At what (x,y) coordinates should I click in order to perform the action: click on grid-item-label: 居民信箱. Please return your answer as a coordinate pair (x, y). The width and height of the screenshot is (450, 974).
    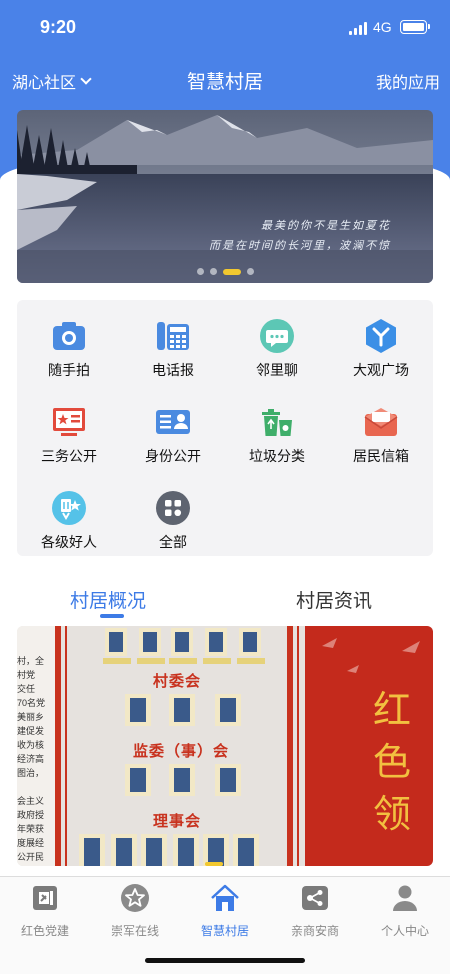
    Looking at the image, I should click on (381, 456).